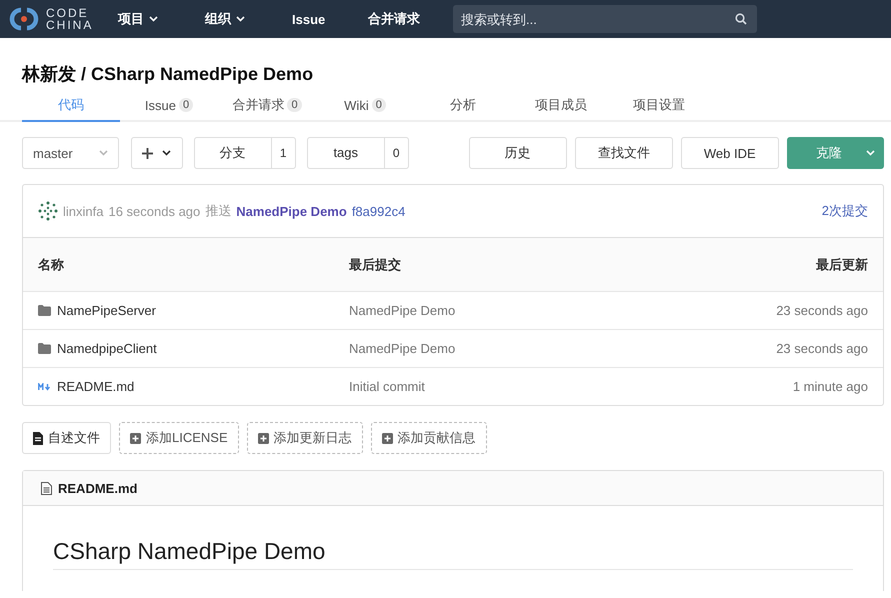  Describe the element at coordinates (411, 19) in the screenshot. I see `nav-item: 合并请求` at that location.